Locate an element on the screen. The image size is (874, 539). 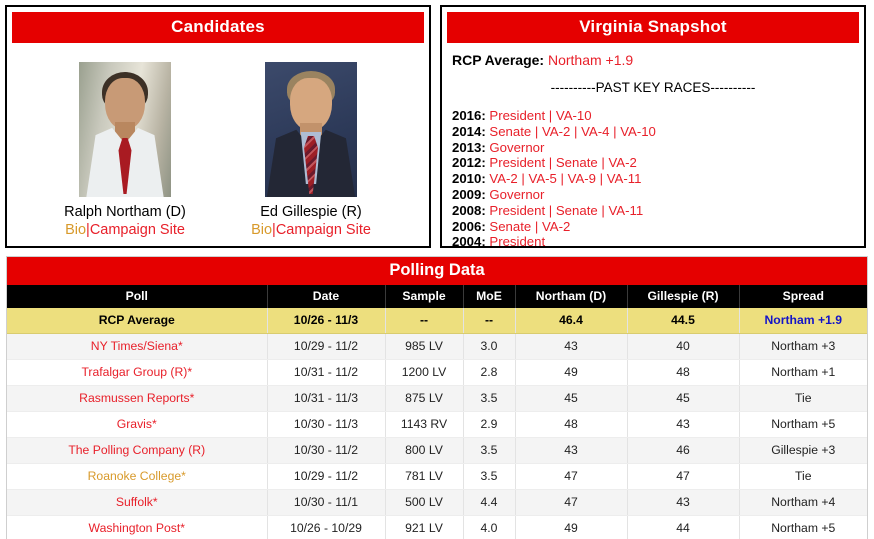
race-year: 2004: is located at coordinates (469, 242).